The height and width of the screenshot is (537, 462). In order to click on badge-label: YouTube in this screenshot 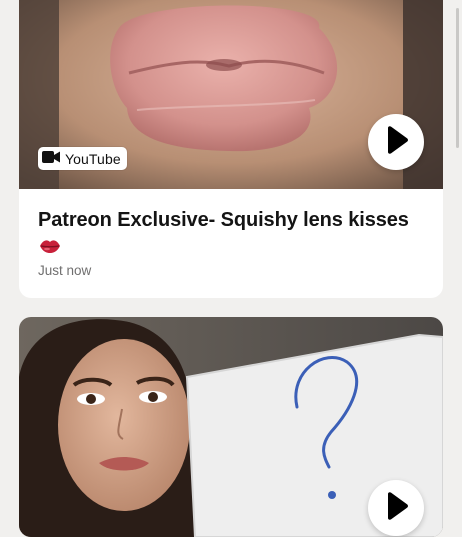, I will do `click(93, 158)`.